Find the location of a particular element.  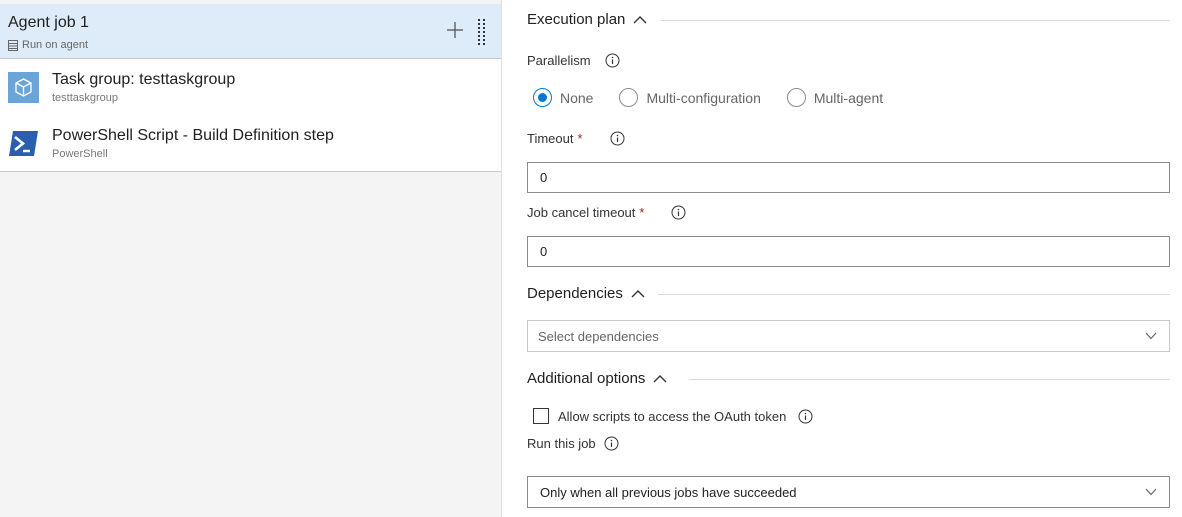

add-task-icon is located at coordinates (455, 30).